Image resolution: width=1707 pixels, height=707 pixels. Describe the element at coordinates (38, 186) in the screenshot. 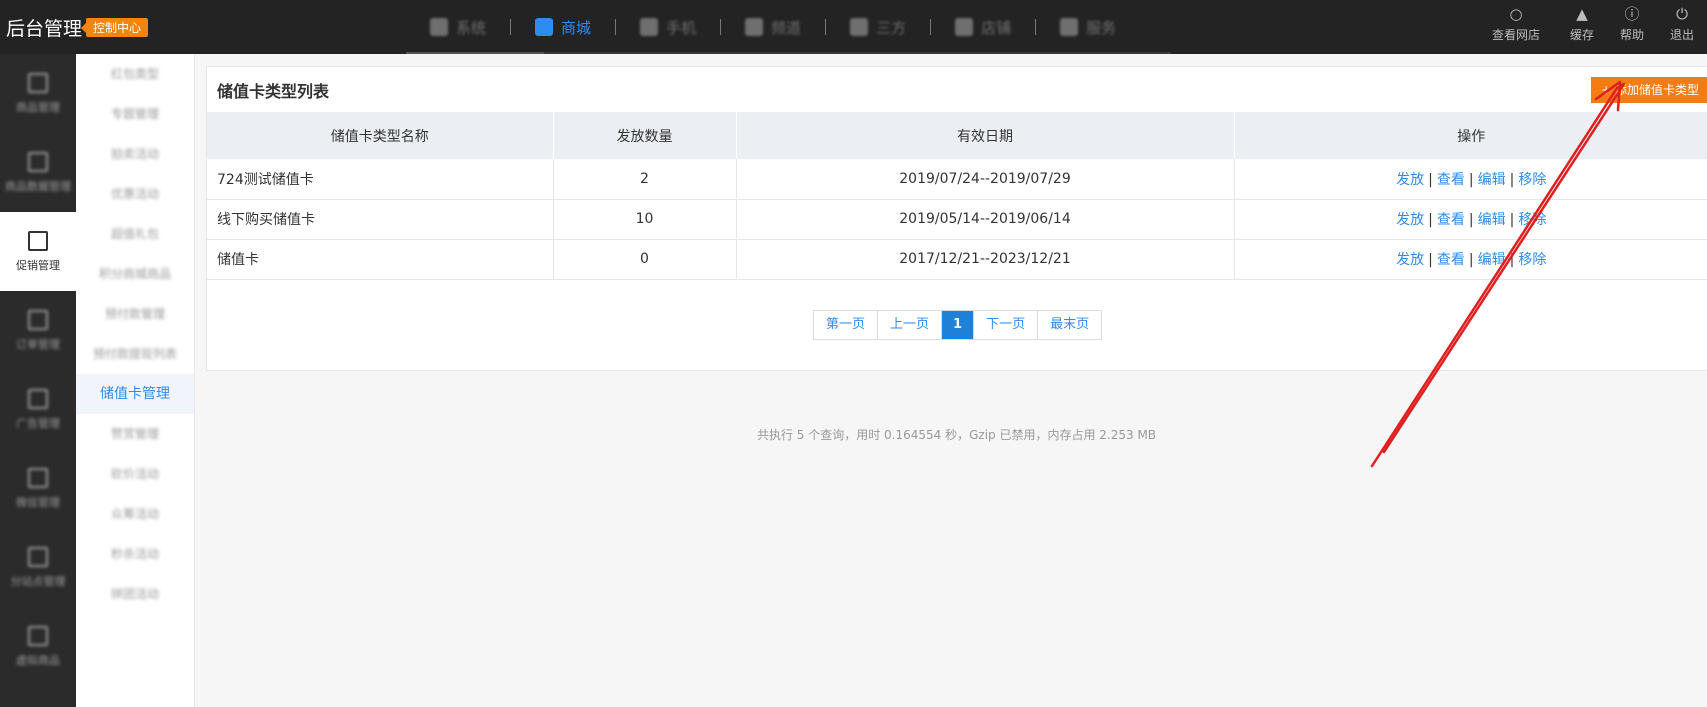

I see `sidebar-label: 商品数据管理` at that location.